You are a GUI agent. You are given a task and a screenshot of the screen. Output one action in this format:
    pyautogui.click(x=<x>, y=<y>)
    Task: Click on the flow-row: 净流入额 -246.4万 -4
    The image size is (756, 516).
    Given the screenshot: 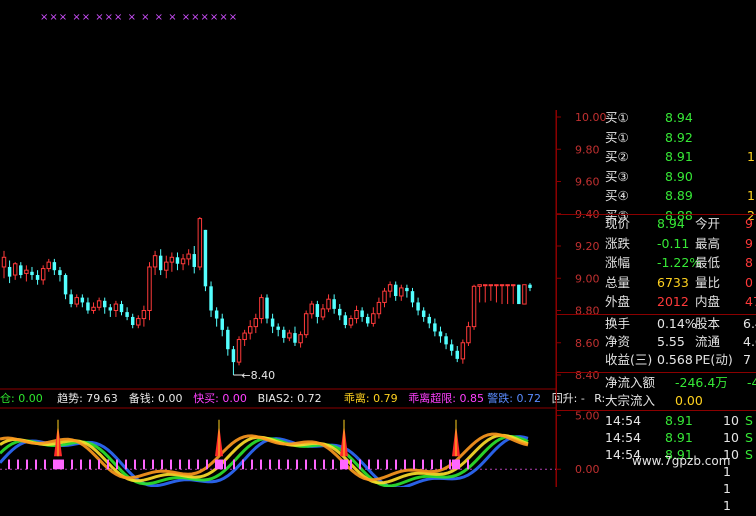 What is the action you would take?
    pyautogui.click(x=656, y=383)
    